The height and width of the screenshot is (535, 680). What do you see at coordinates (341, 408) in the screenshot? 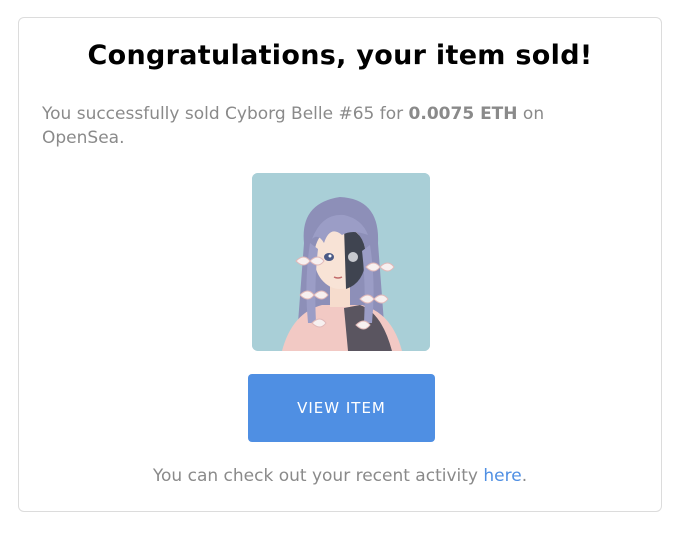
I see `view-item-button: VIEW ITEM` at bounding box center [341, 408].